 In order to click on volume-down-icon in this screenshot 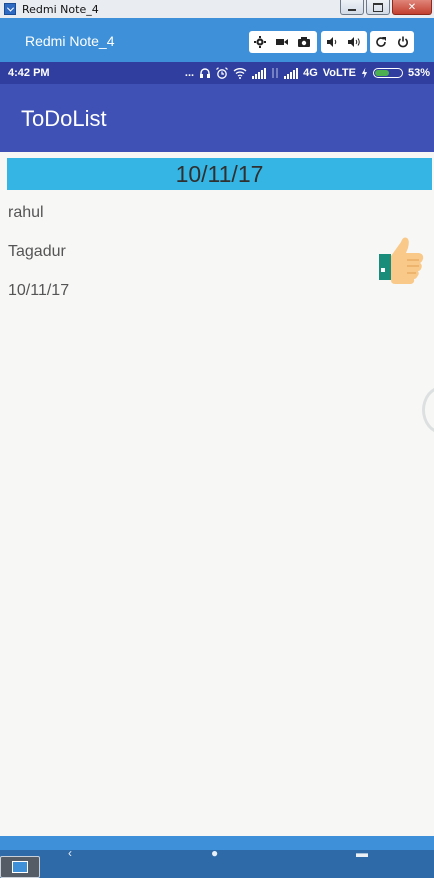, I will do `click(332, 42)`.